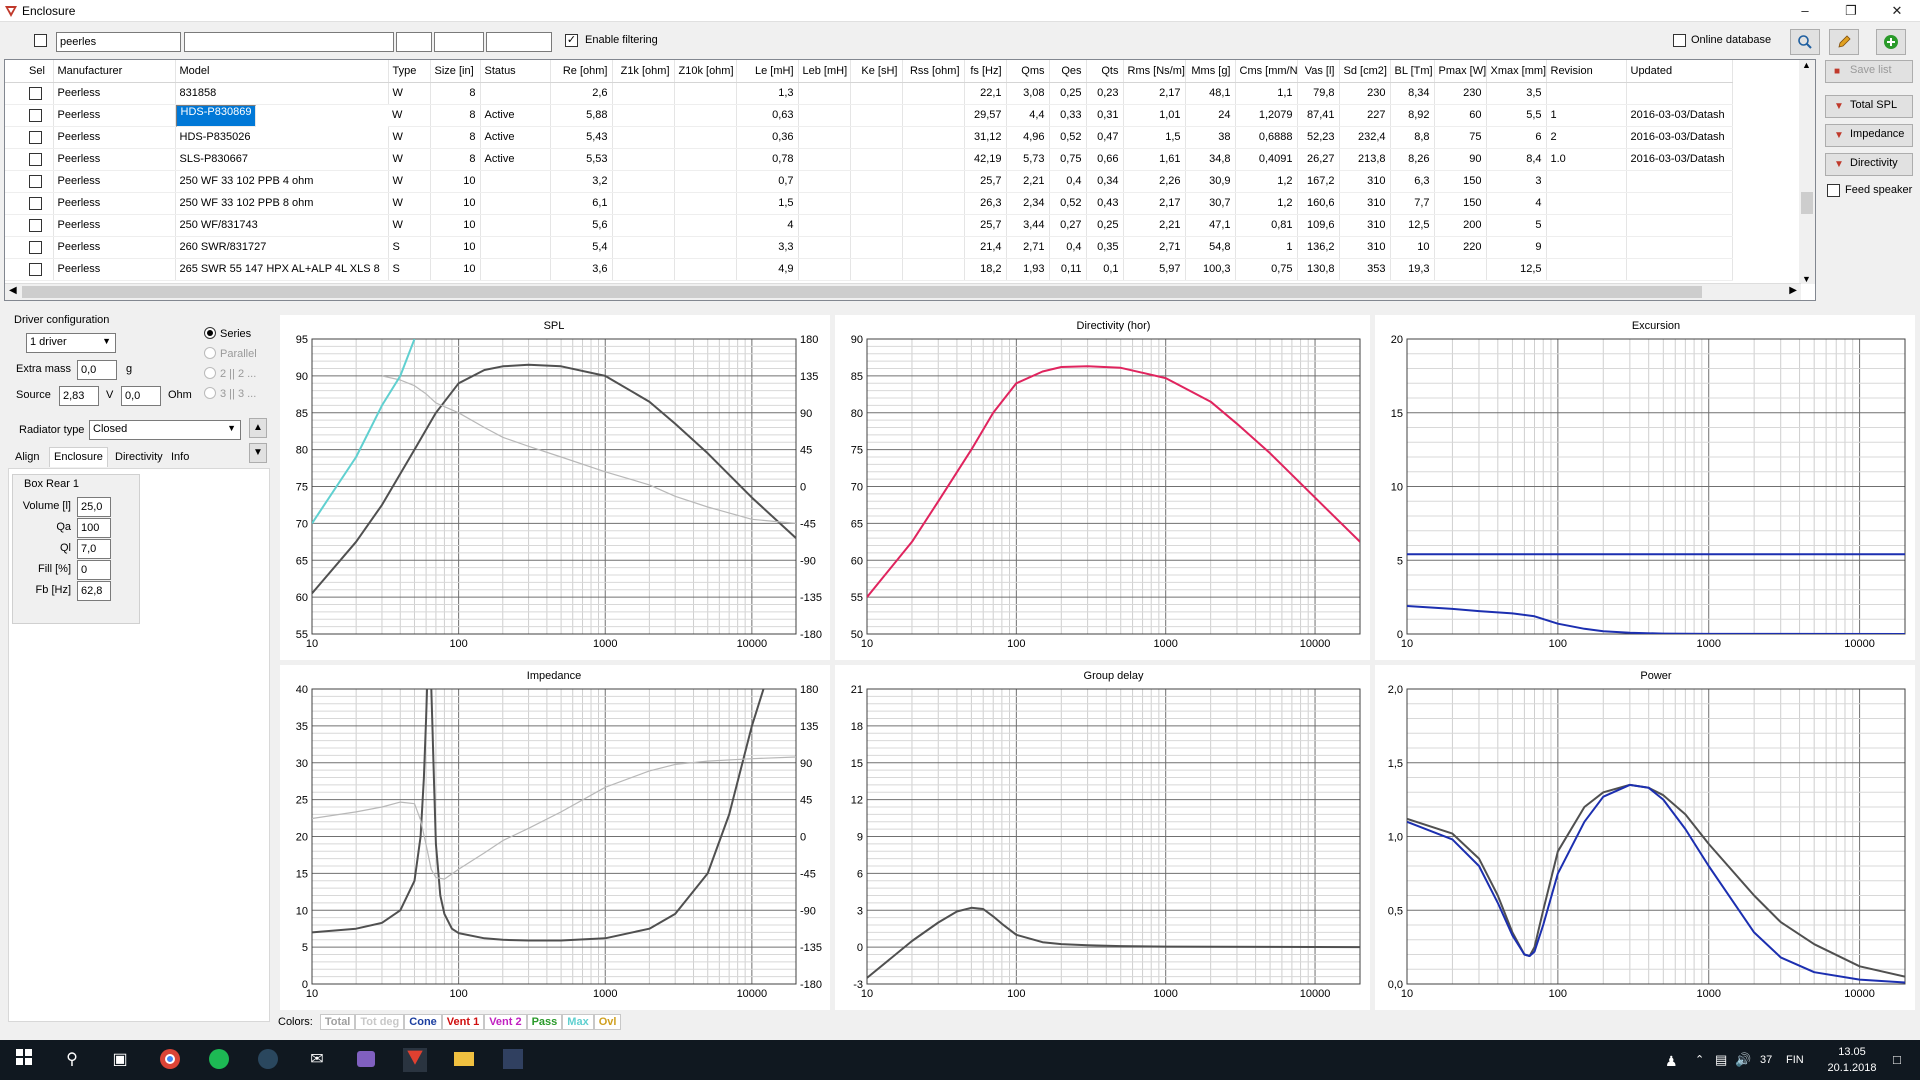 This screenshot has height=1080, width=1920. Describe the element at coordinates (1679, 71) in the screenshot. I see `column-header: Updated` at that location.